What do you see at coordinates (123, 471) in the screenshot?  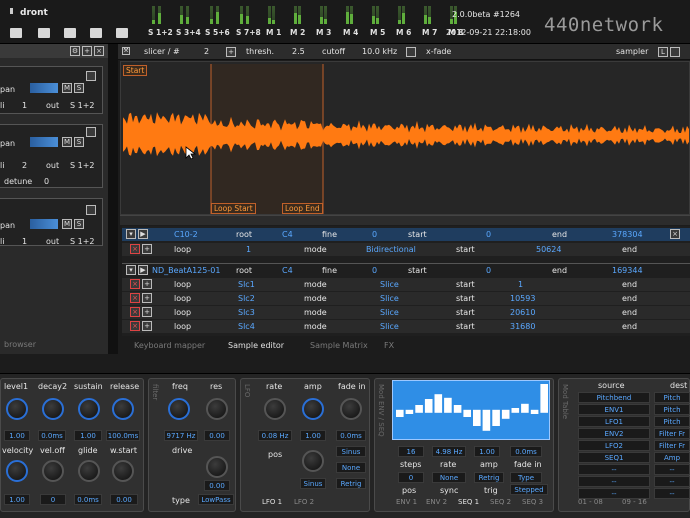 I see `wstart-knob` at bounding box center [123, 471].